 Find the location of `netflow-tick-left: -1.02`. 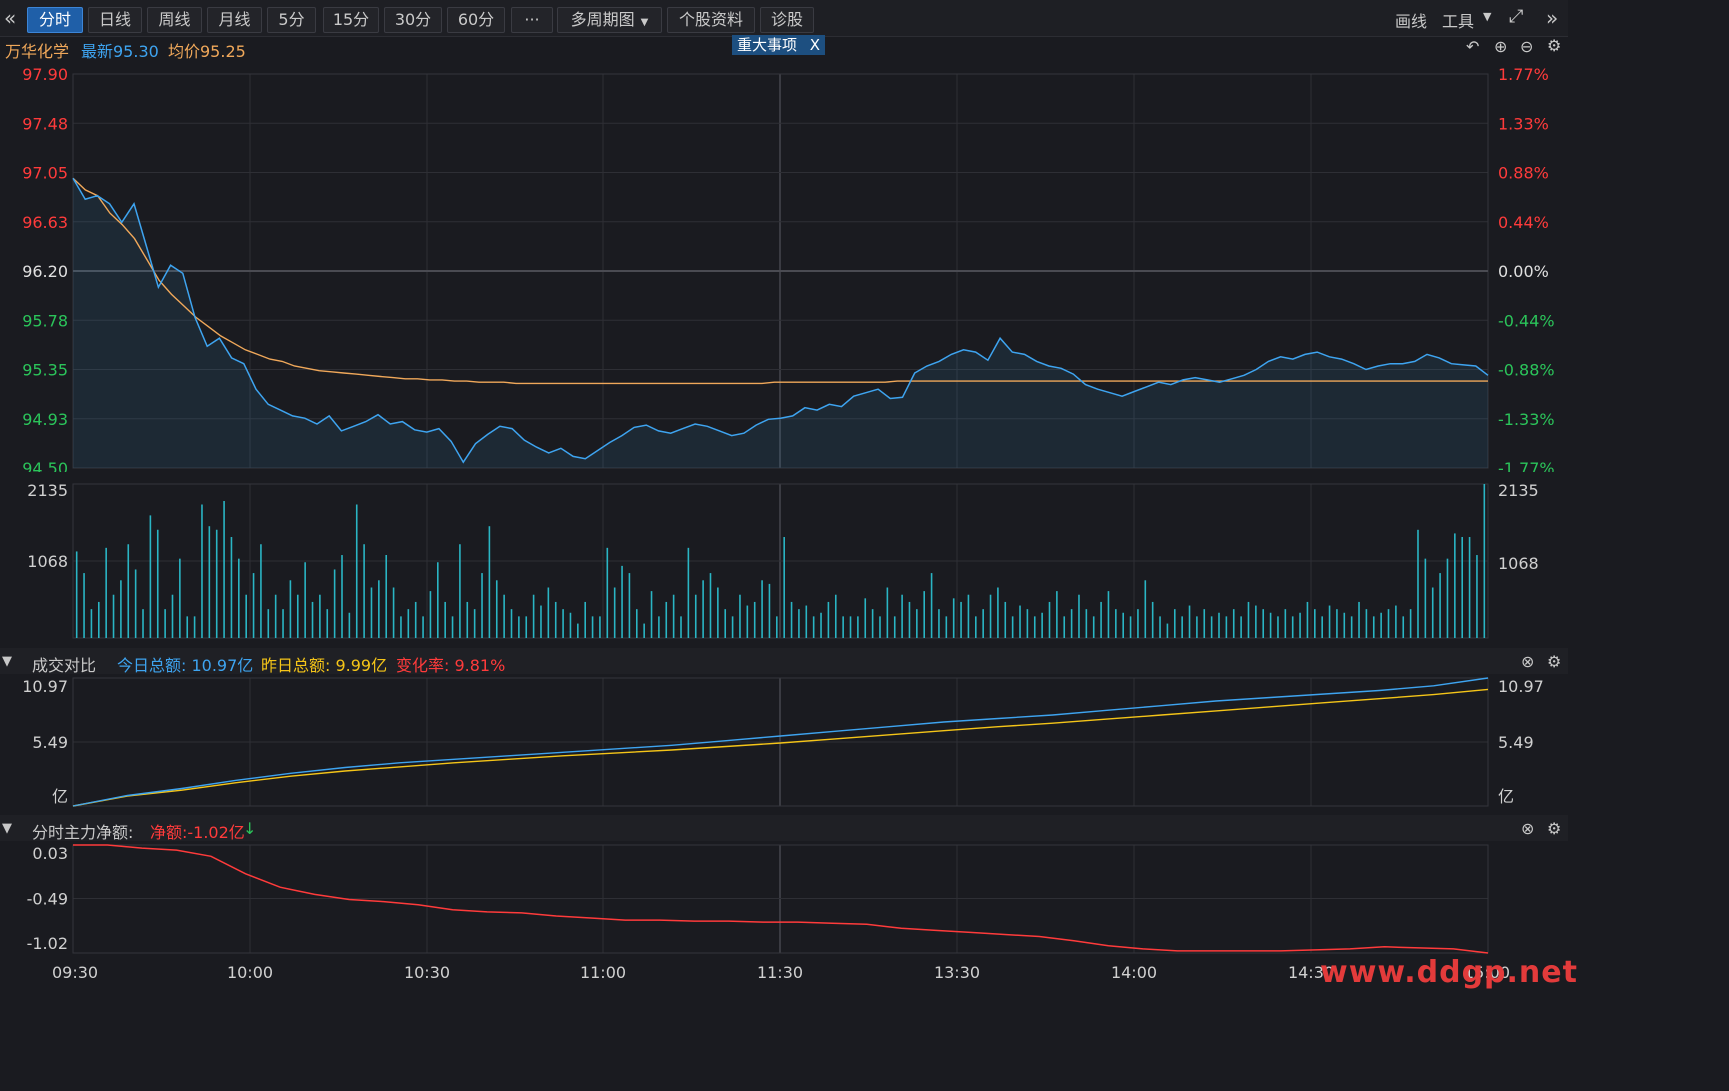

netflow-tick-left: -1.02 is located at coordinates (47, 943).